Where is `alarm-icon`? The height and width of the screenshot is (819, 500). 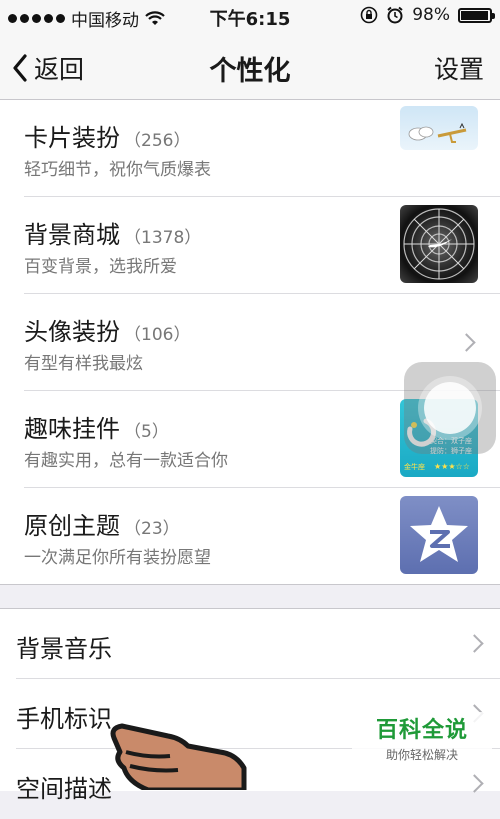 alarm-icon is located at coordinates (395, 15).